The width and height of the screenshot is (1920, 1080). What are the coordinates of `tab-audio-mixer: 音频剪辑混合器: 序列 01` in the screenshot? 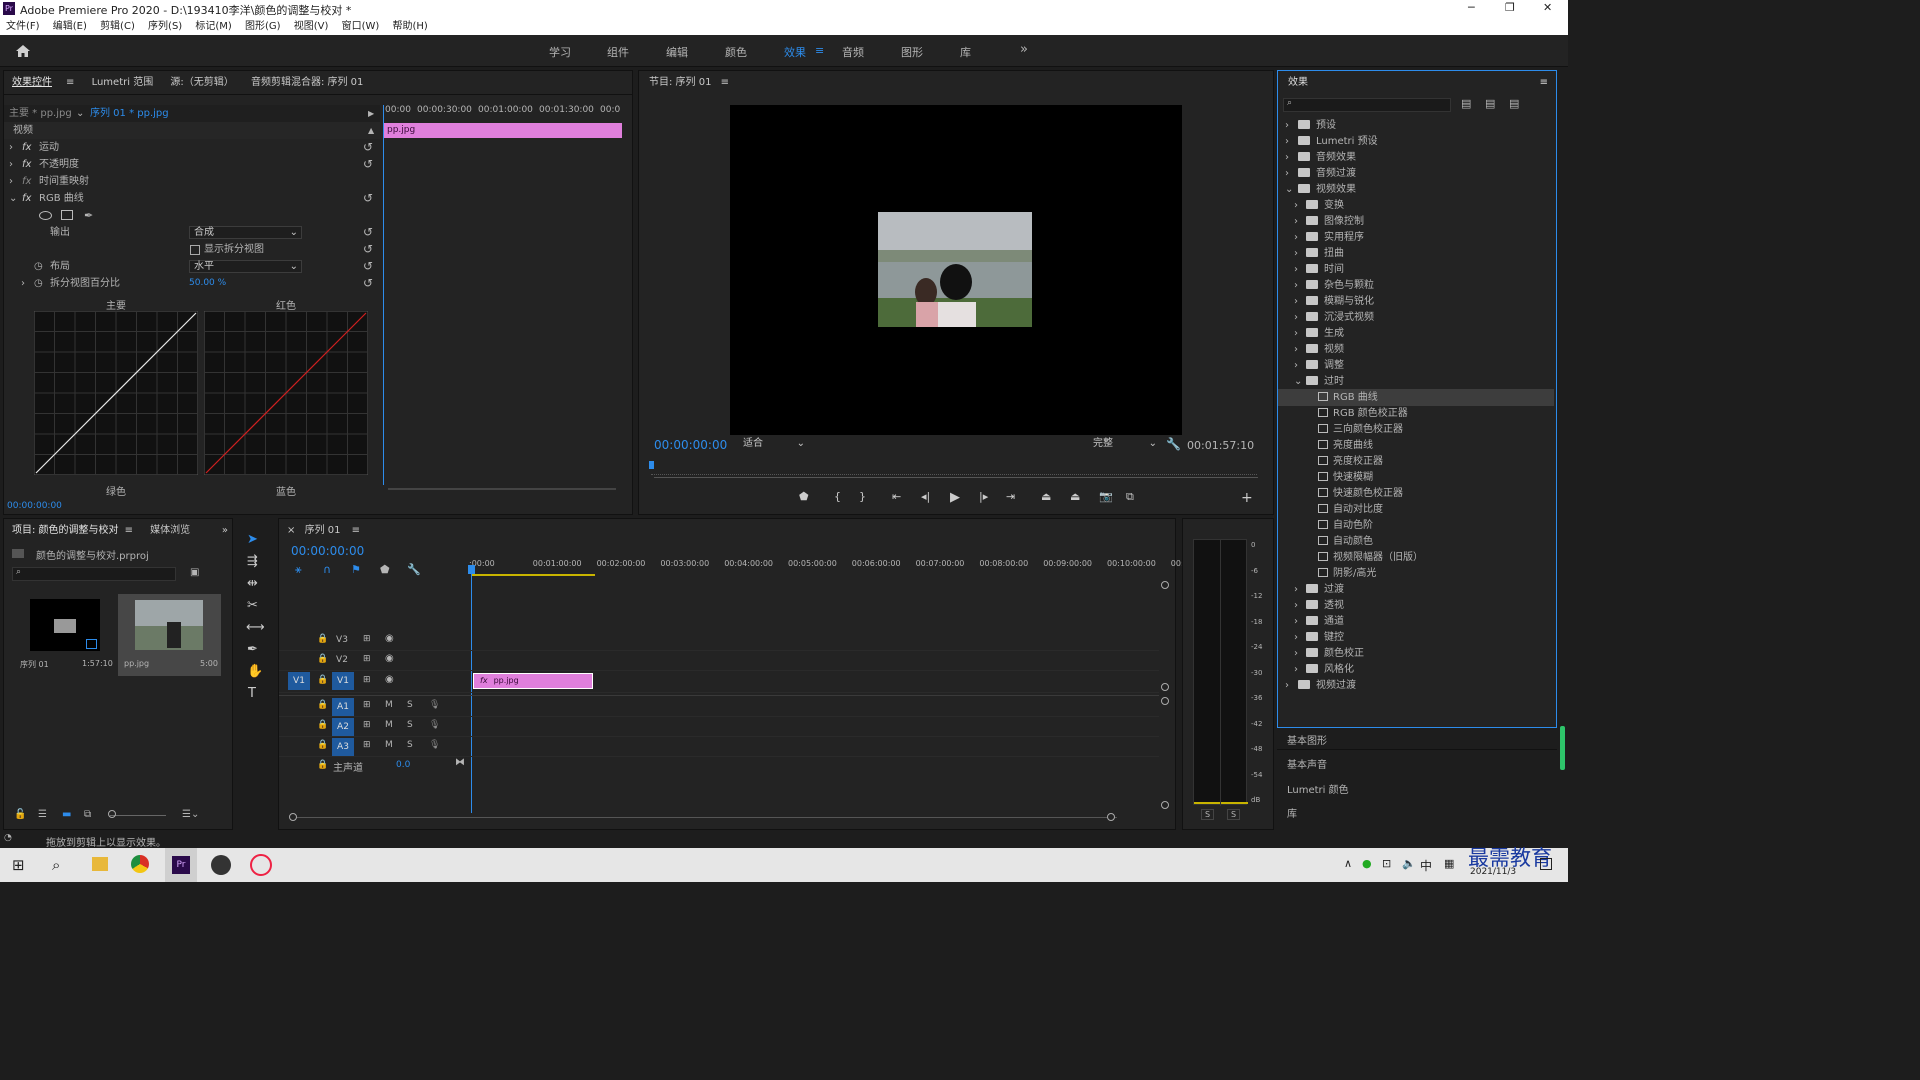 It's located at (307, 83).